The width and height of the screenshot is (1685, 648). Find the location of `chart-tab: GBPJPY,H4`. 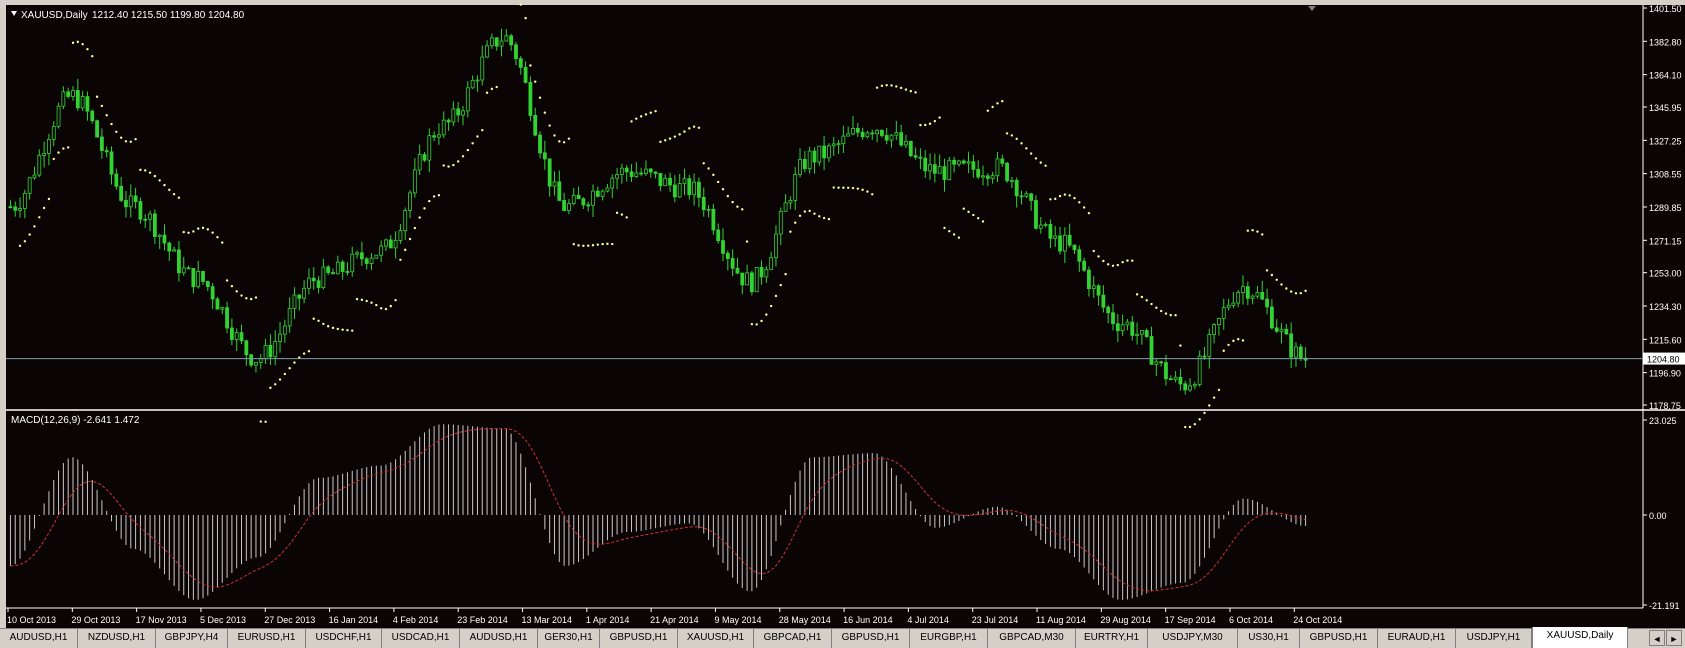

chart-tab: GBPJPY,H4 is located at coordinates (192, 638).